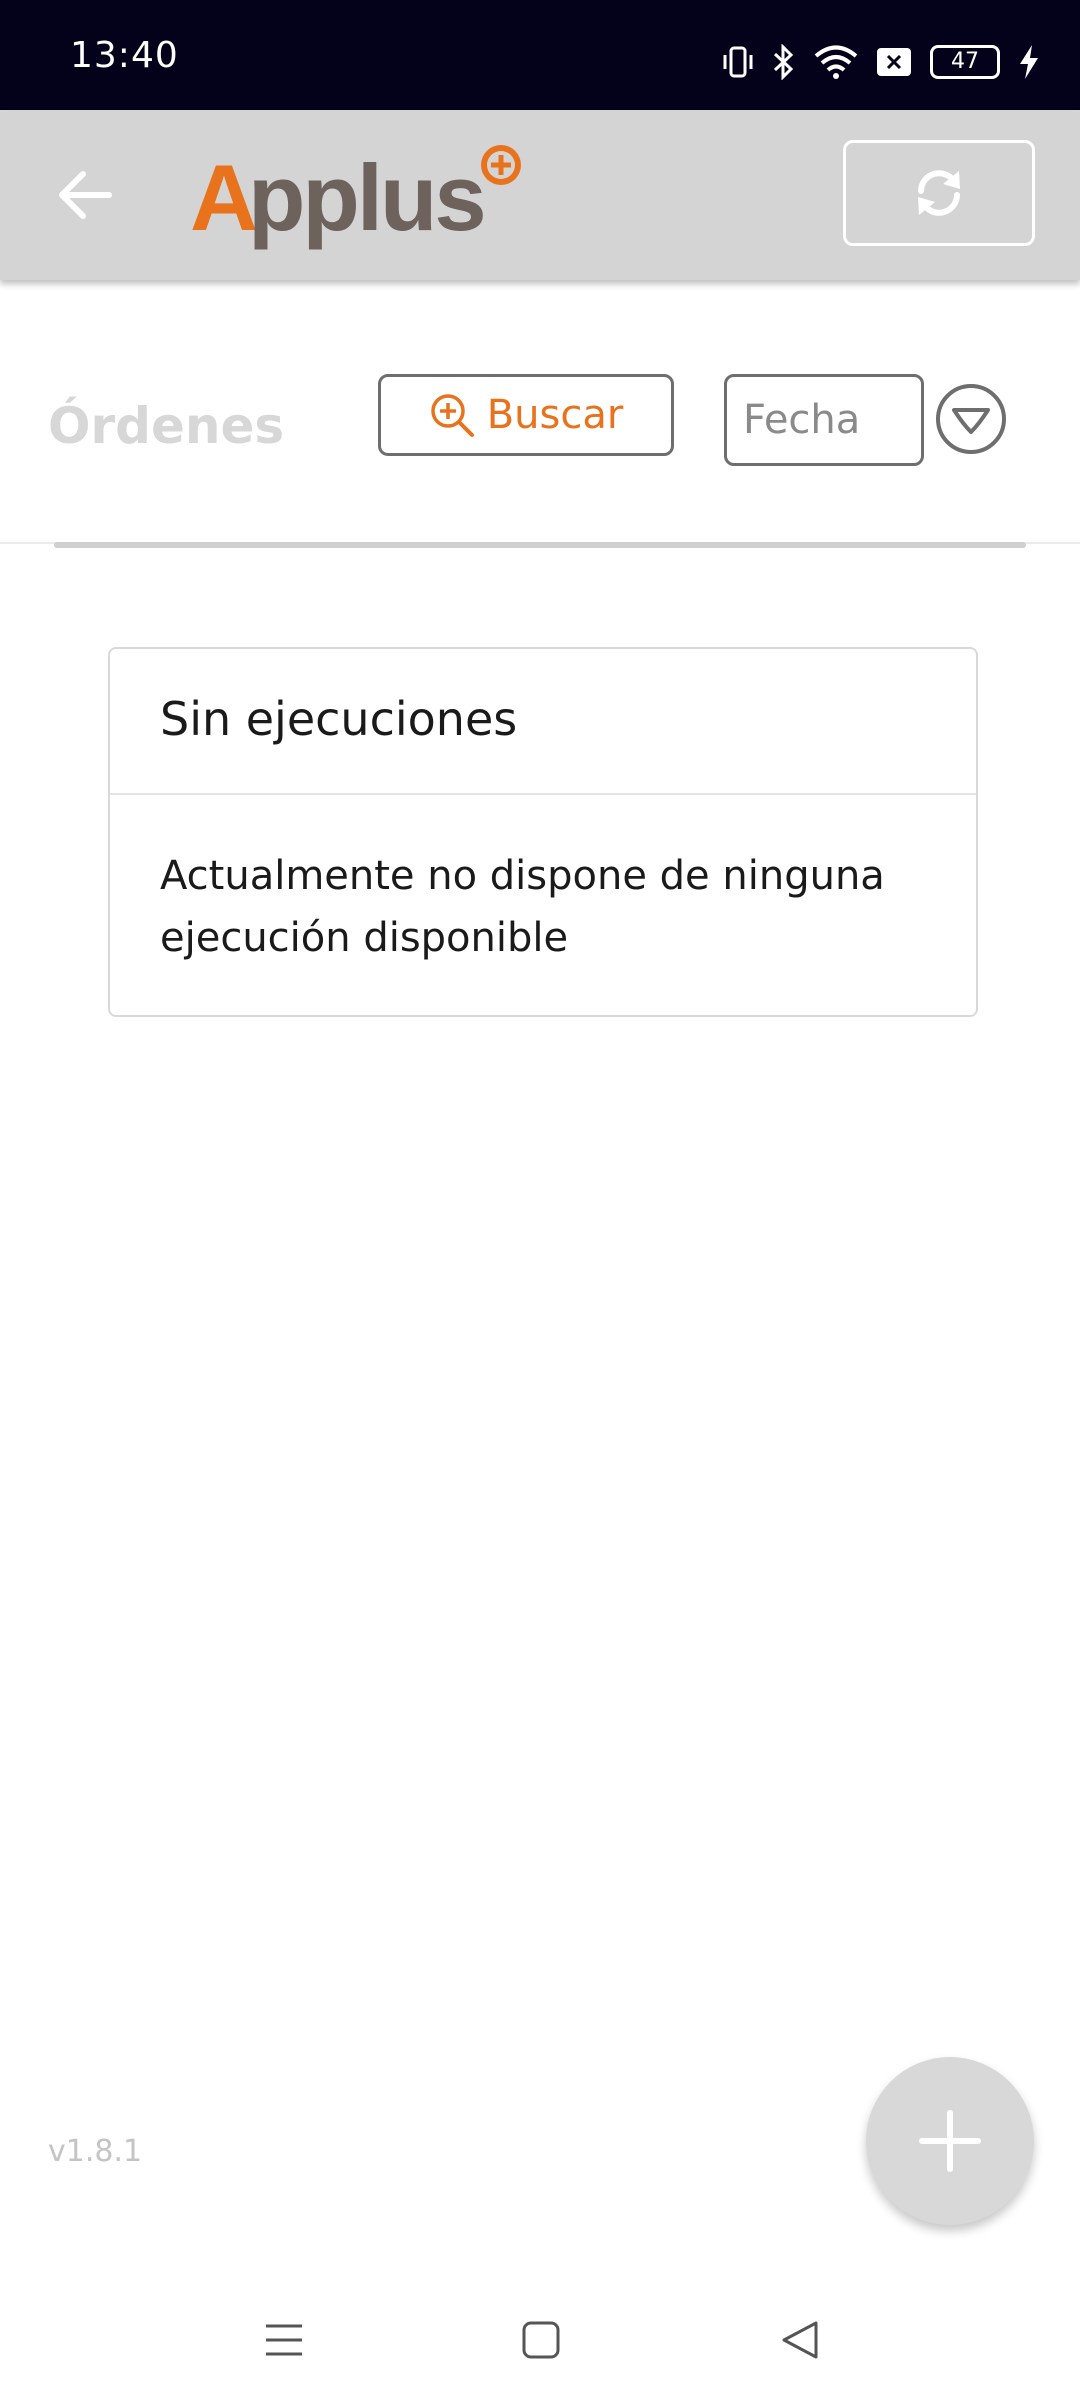 This screenshot has height=2400, width=1080. I want to click on system-back-button, so click(800, 2340).